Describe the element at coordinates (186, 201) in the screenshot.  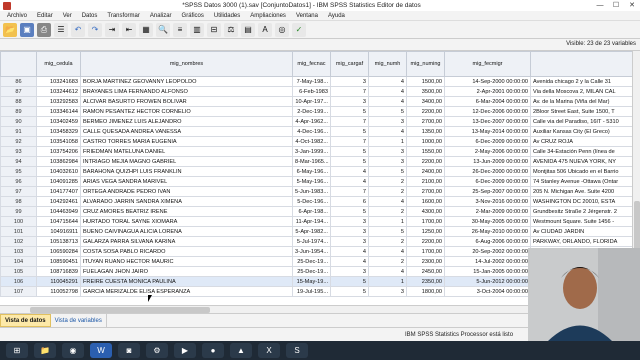
I see `table-cell: ALVARADO JARRIN SANDRA XIMENA` at that location.